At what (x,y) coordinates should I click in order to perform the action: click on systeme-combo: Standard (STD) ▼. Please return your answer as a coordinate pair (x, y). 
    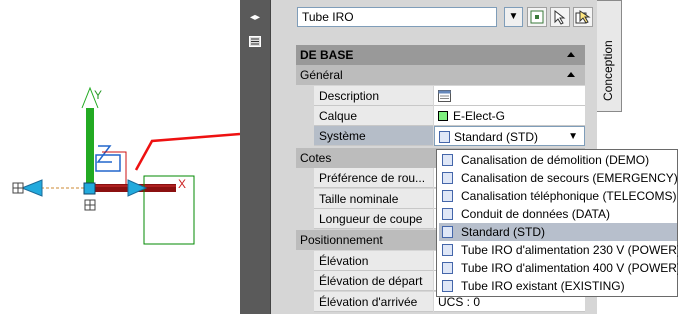
    Looking at the image, I should click on (509, 136).